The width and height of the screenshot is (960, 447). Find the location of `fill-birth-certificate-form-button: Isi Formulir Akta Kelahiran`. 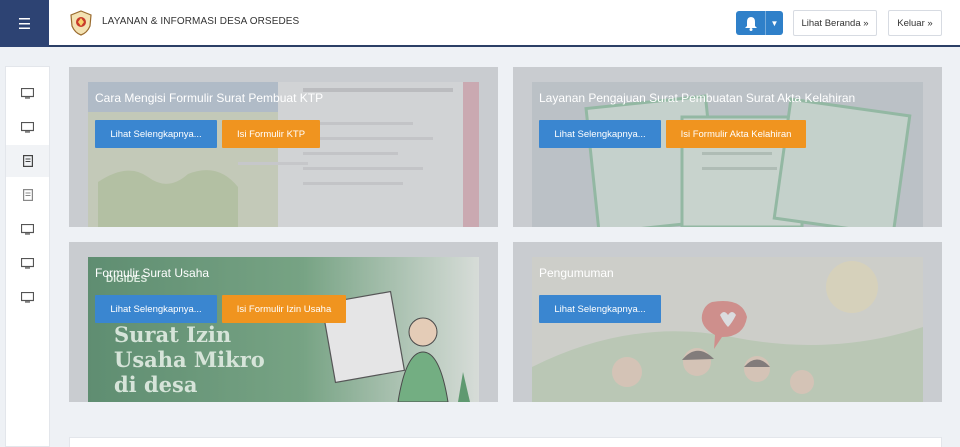

fill-birth-certificate-form-button: Isi Formulir Akta Kelahiran is located at coordinates (736, 134).